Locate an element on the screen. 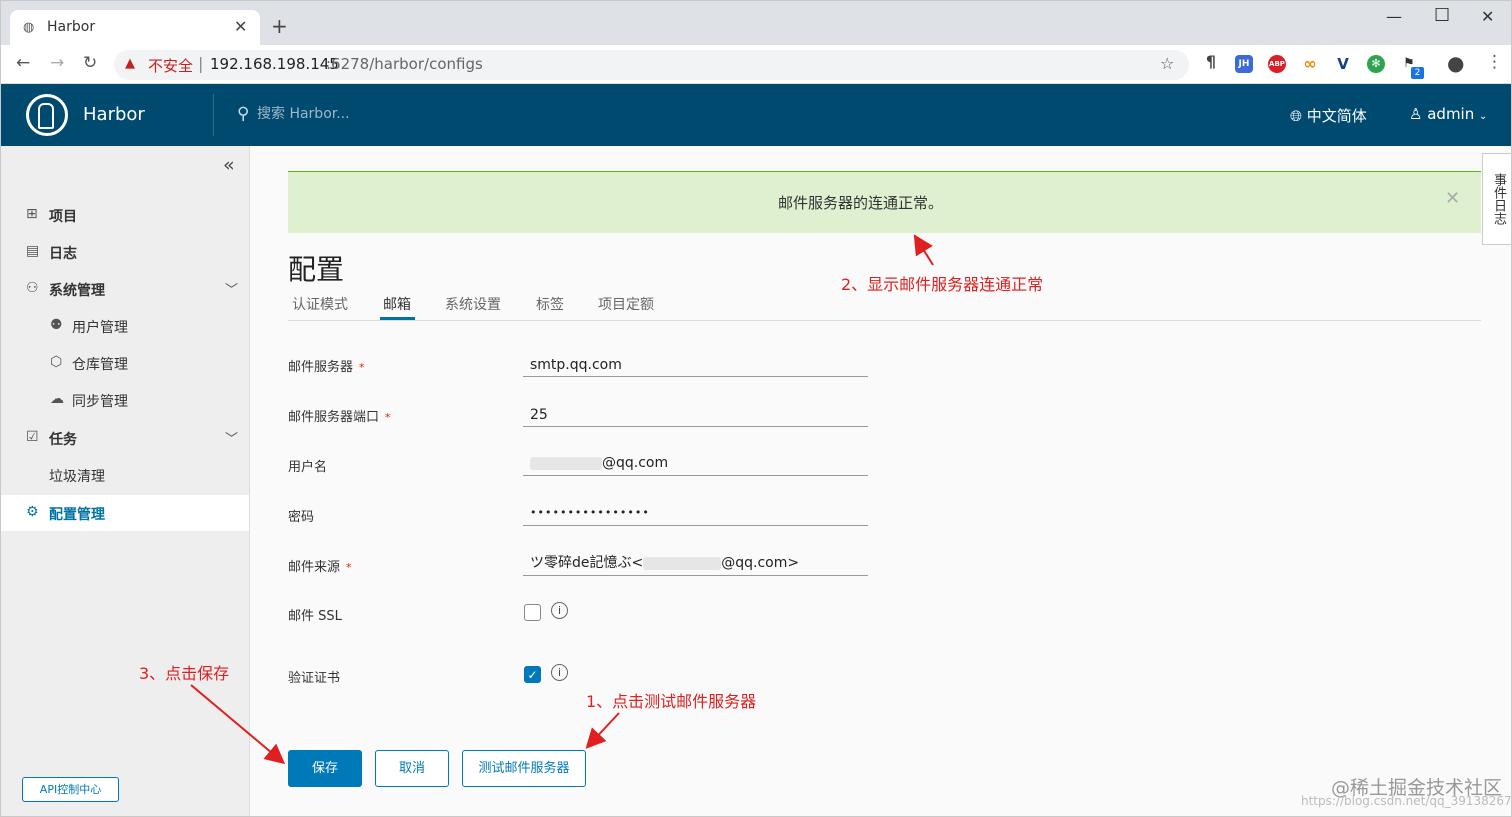 The height and width of the screenshot is (817, 1512). arrow-to-test-button is located at coordinates (602, 730).